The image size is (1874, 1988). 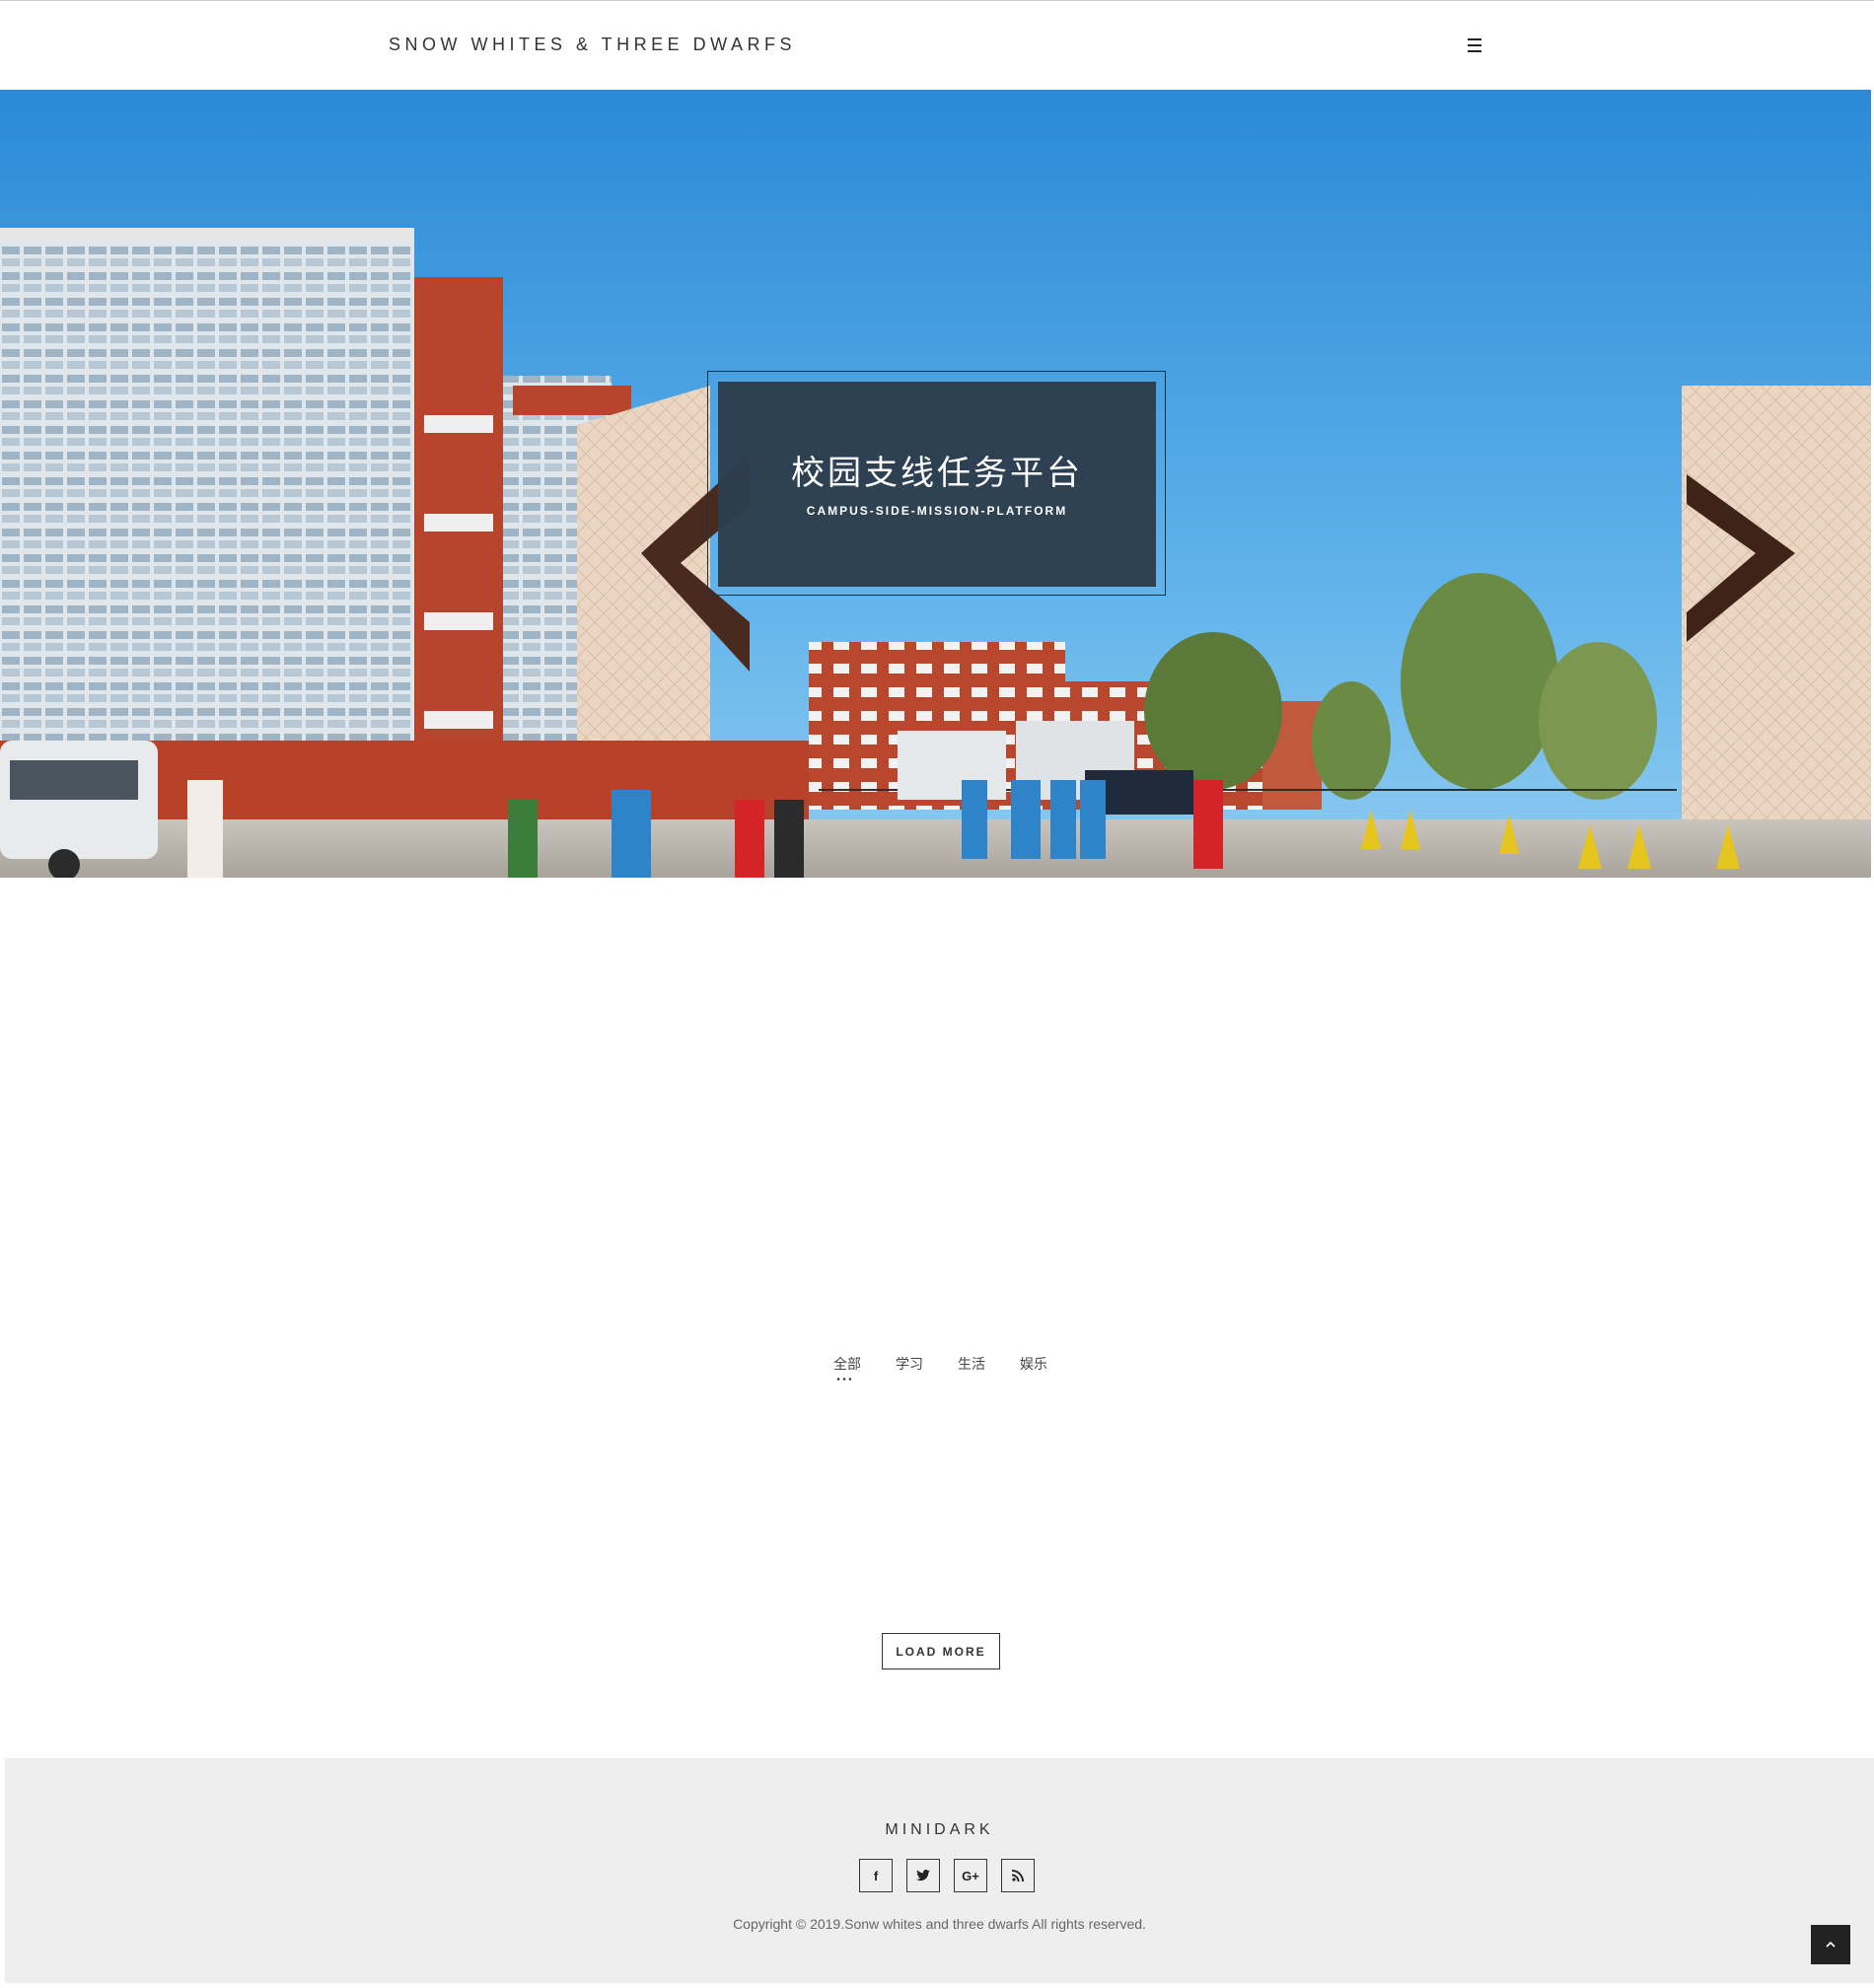 I want to click on load-more-button: LOAD MORE, so click(x=941, y=1651).